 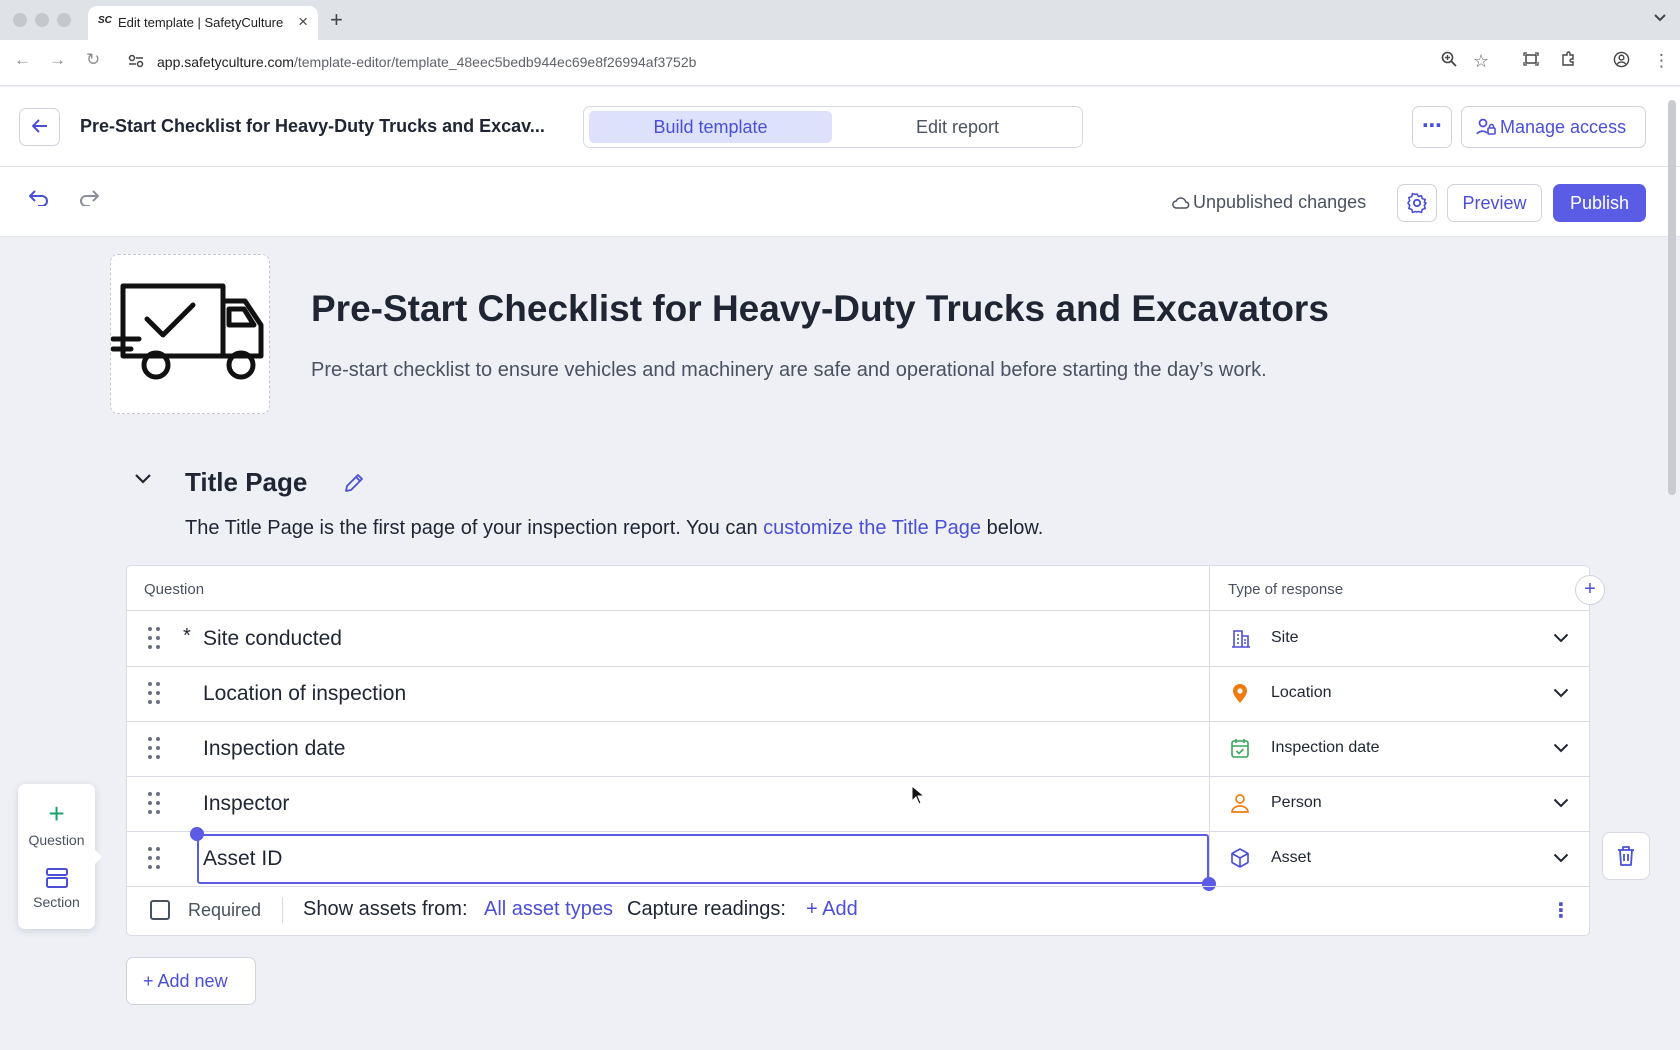 I want to click on manage-access-button: Manage access, so click(x=1553, y=127).